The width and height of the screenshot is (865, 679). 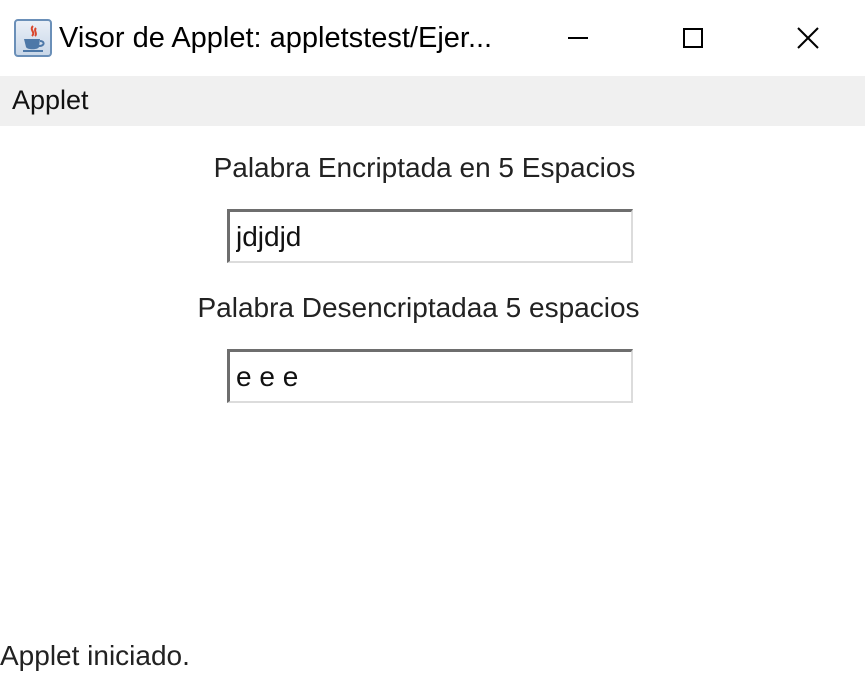 I want to click on minimize-button, so click(x=577, y=38).